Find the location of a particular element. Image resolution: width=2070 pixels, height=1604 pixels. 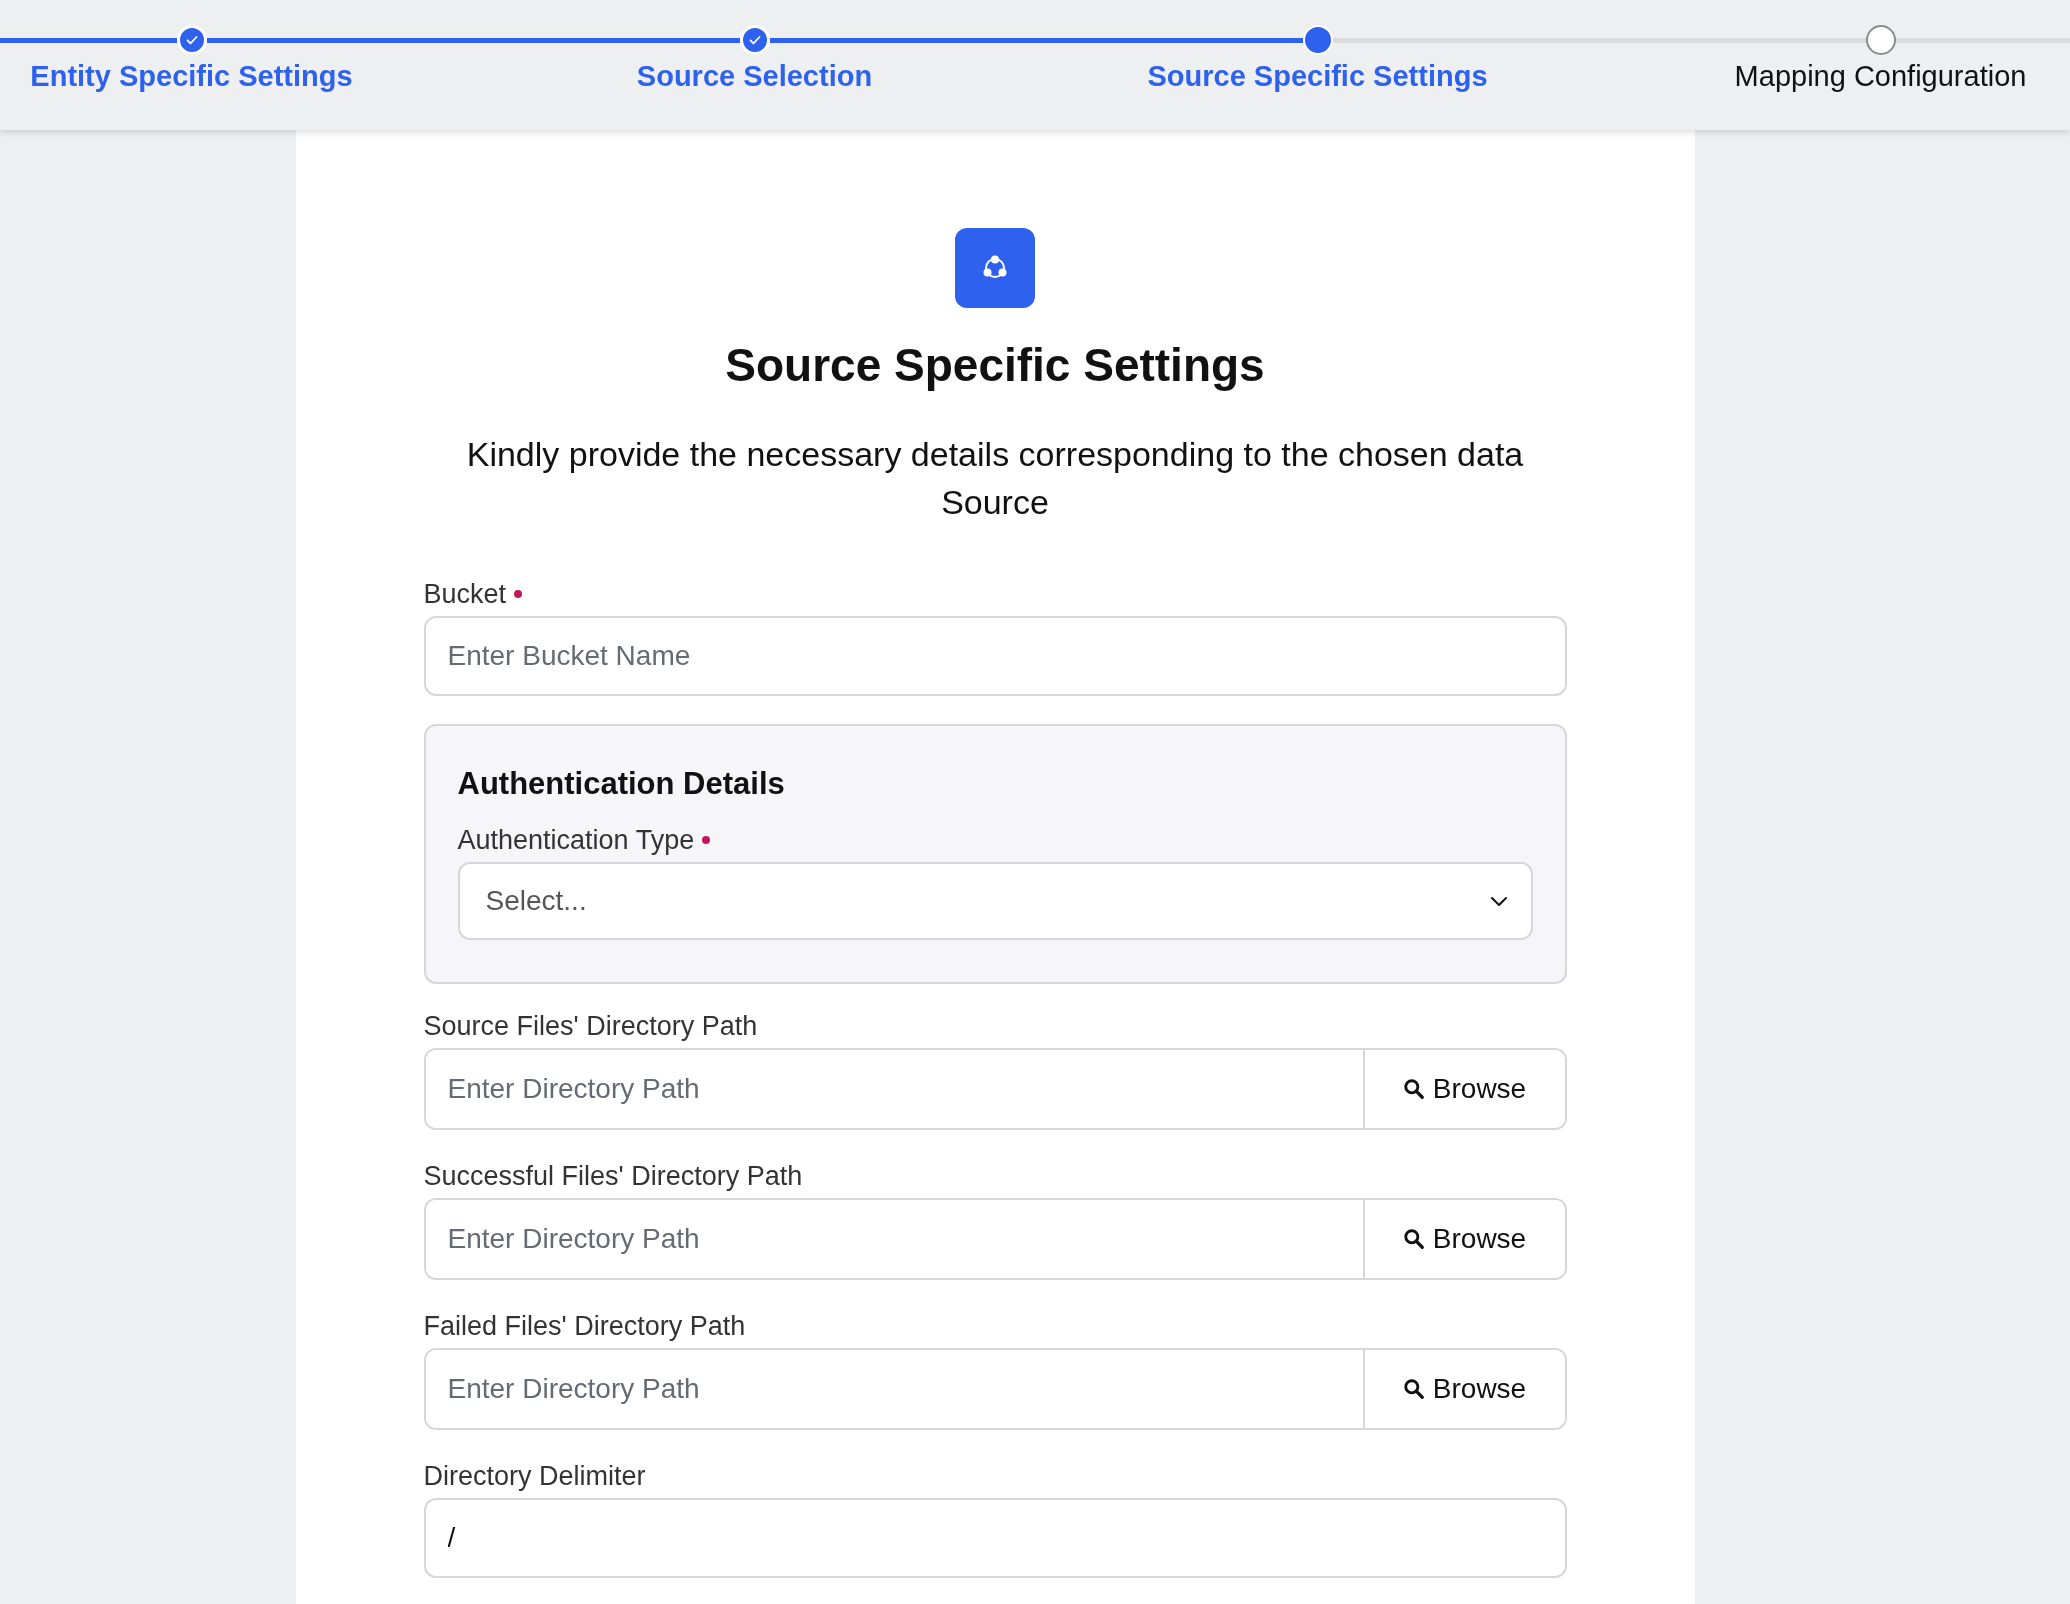

input-field: Enter Bucket Name is located at coordinates (995, 656).